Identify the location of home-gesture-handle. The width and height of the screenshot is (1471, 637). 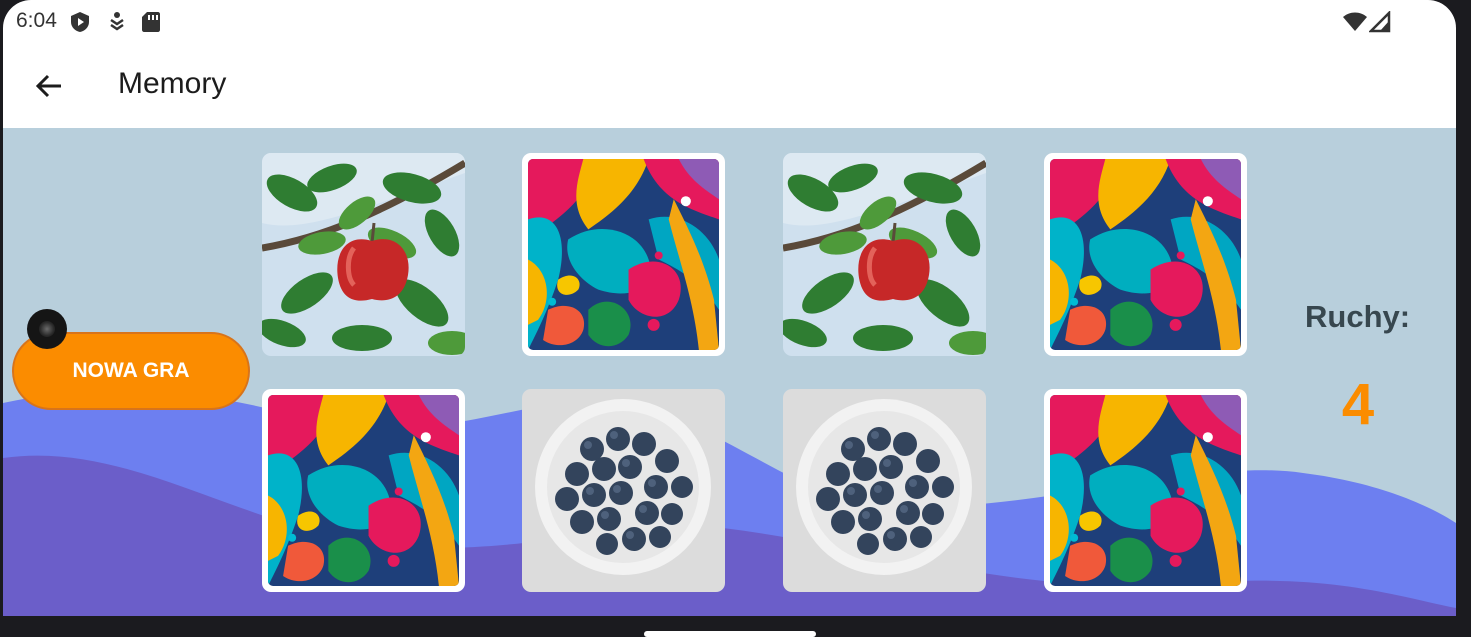
(730, 634).